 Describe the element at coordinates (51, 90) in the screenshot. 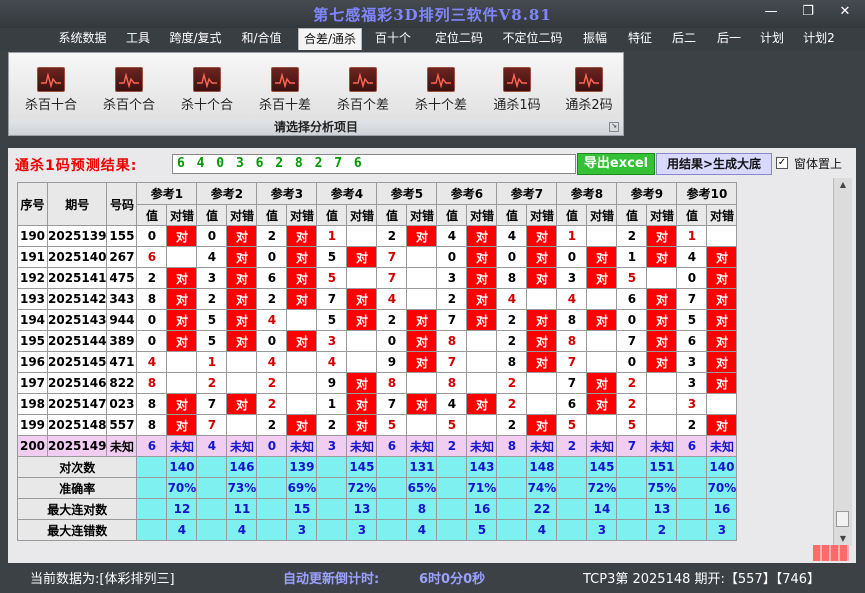

I see `ribbon-button-1: 杀百十合` at that location.